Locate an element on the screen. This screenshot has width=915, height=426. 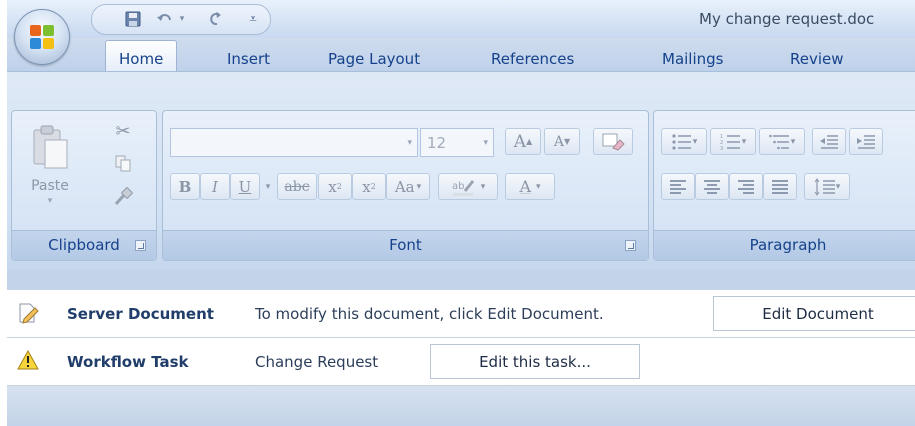
paragraph-group: ▾ 1 2 3 ▾ ▾ ▾ Paragraph is located at coordinates (784, 185).